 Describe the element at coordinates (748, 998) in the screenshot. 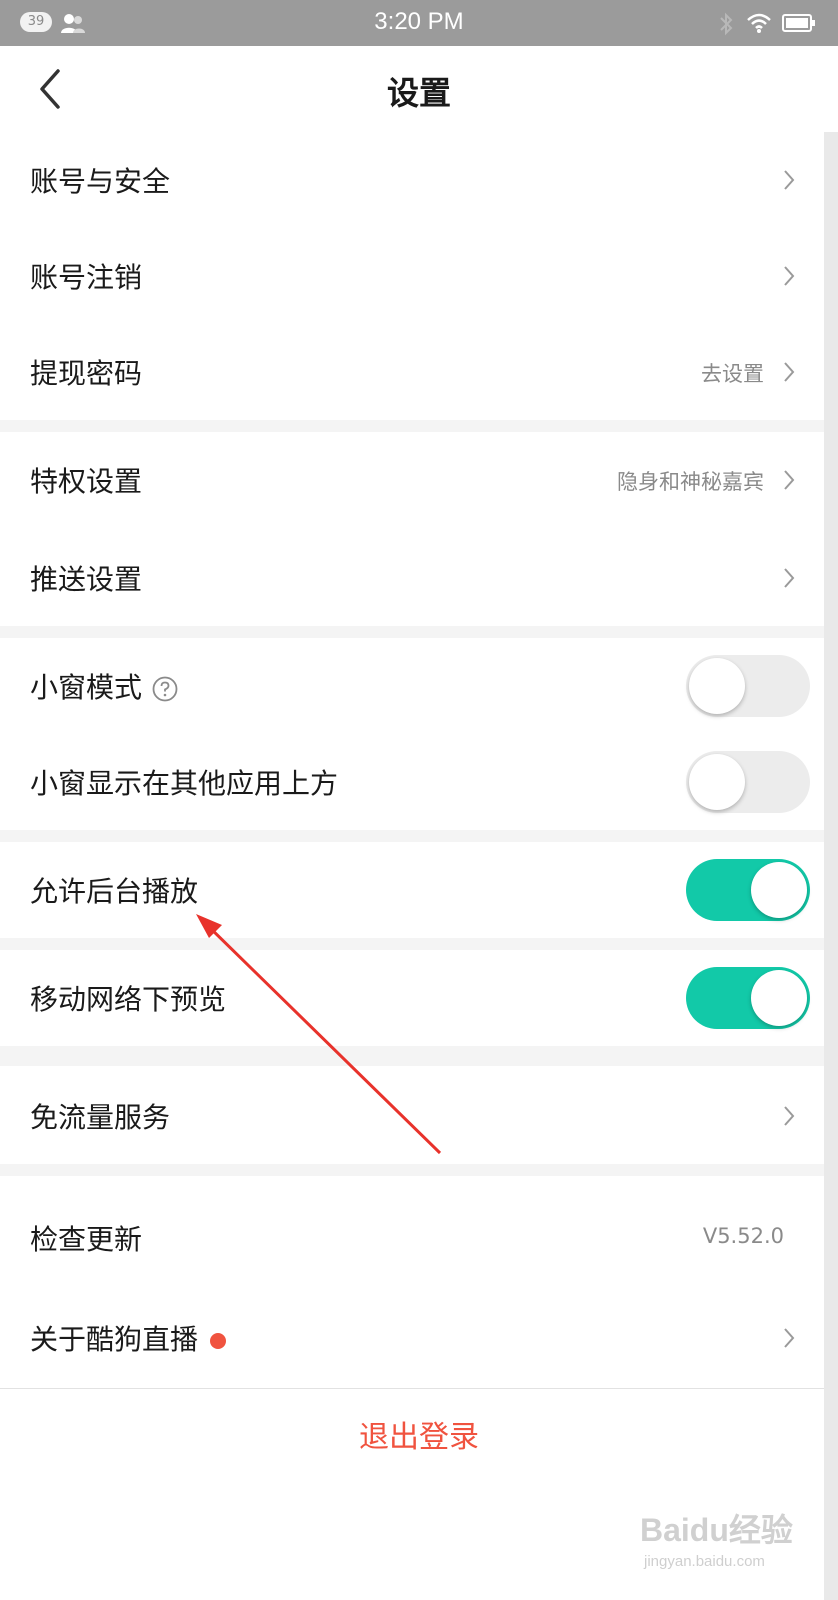

I see `mobile-preview-toggle` at that location.